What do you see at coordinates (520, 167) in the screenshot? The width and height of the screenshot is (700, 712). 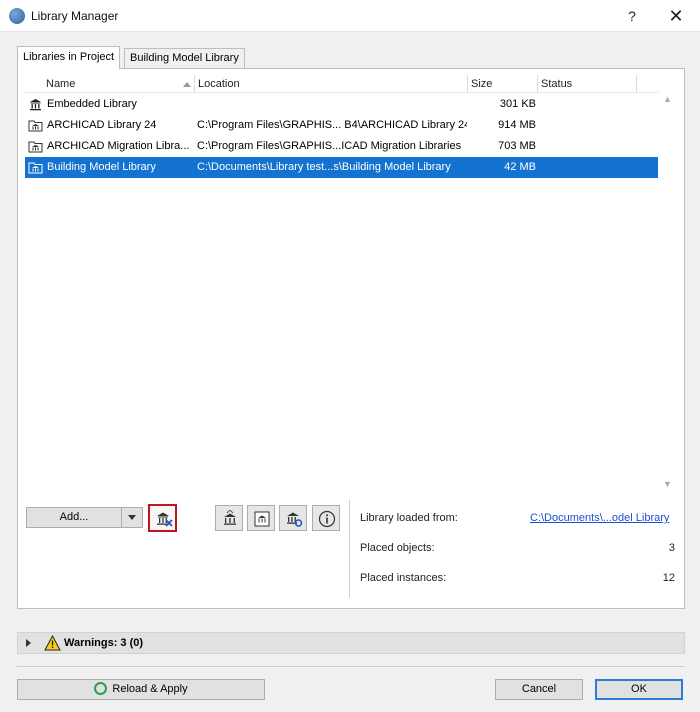 I see `library-size: 42 MB` at bounding box center [520, 167].